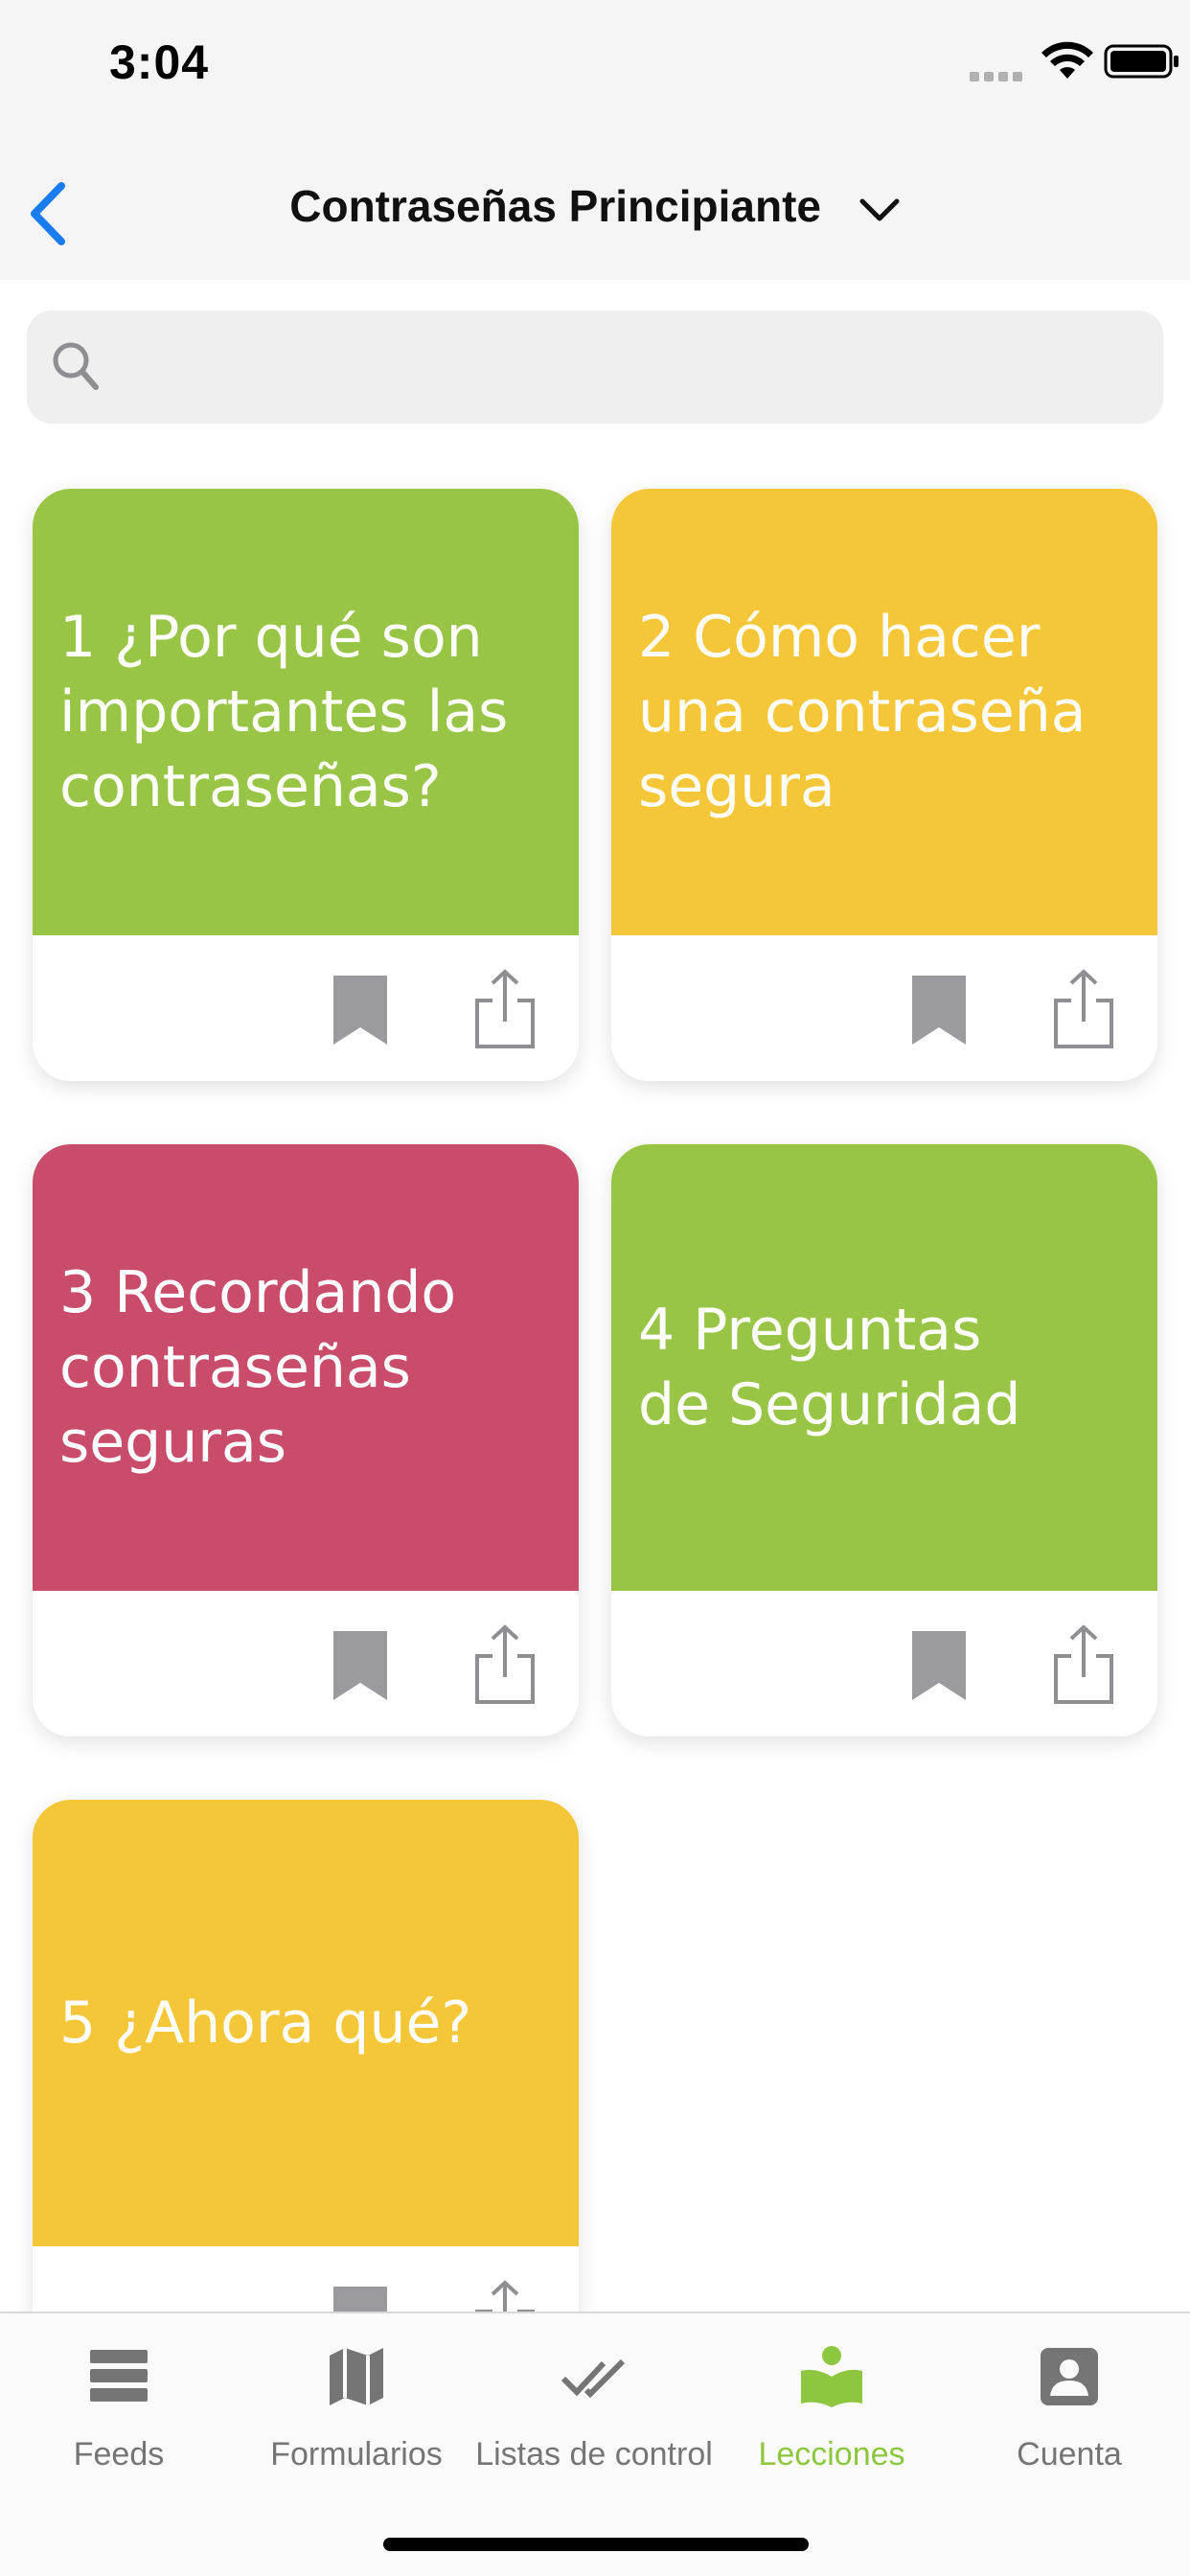 This screenshot has width=1190, height=2576. What do you see at coordinates (1070, 2376) in the screenshot?
I see `account-icon` at bounding box center [1070, 2376].